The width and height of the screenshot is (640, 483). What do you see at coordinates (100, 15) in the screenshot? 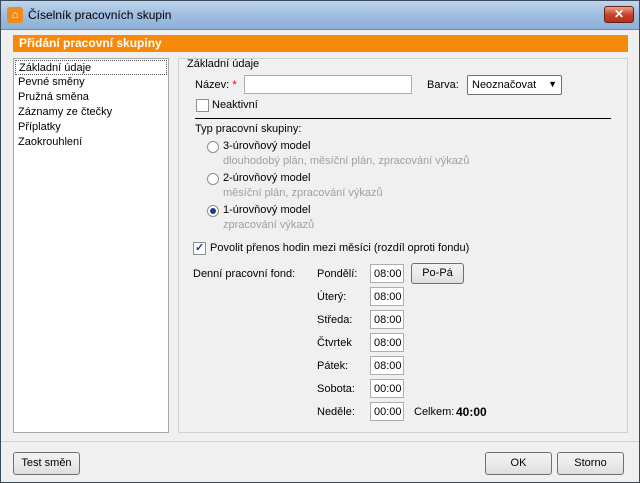
I see `window-title: Číselník pracovních skupin` at bounding box center [100, 15].